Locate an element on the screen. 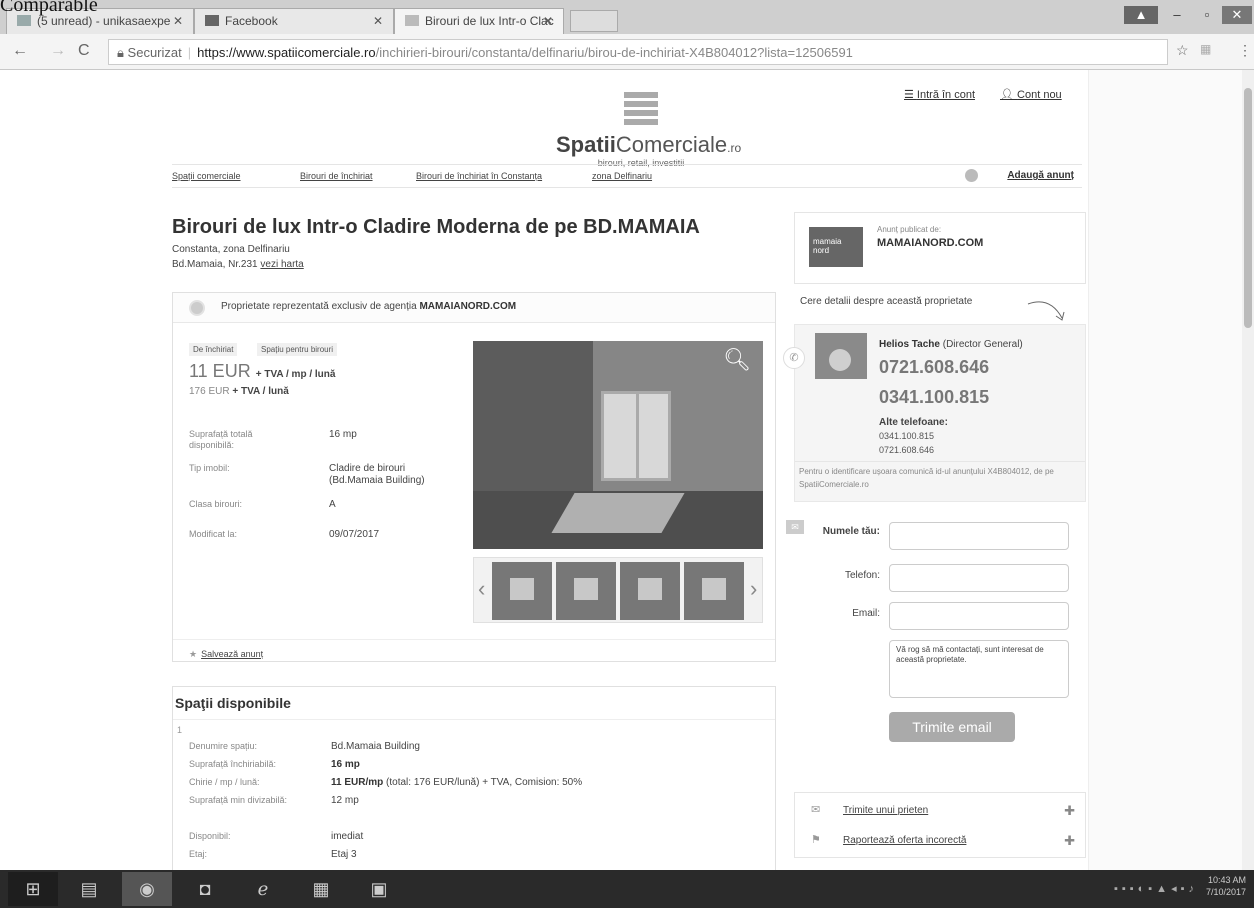  minimize-button: – is located at coordinates (1177, 15).